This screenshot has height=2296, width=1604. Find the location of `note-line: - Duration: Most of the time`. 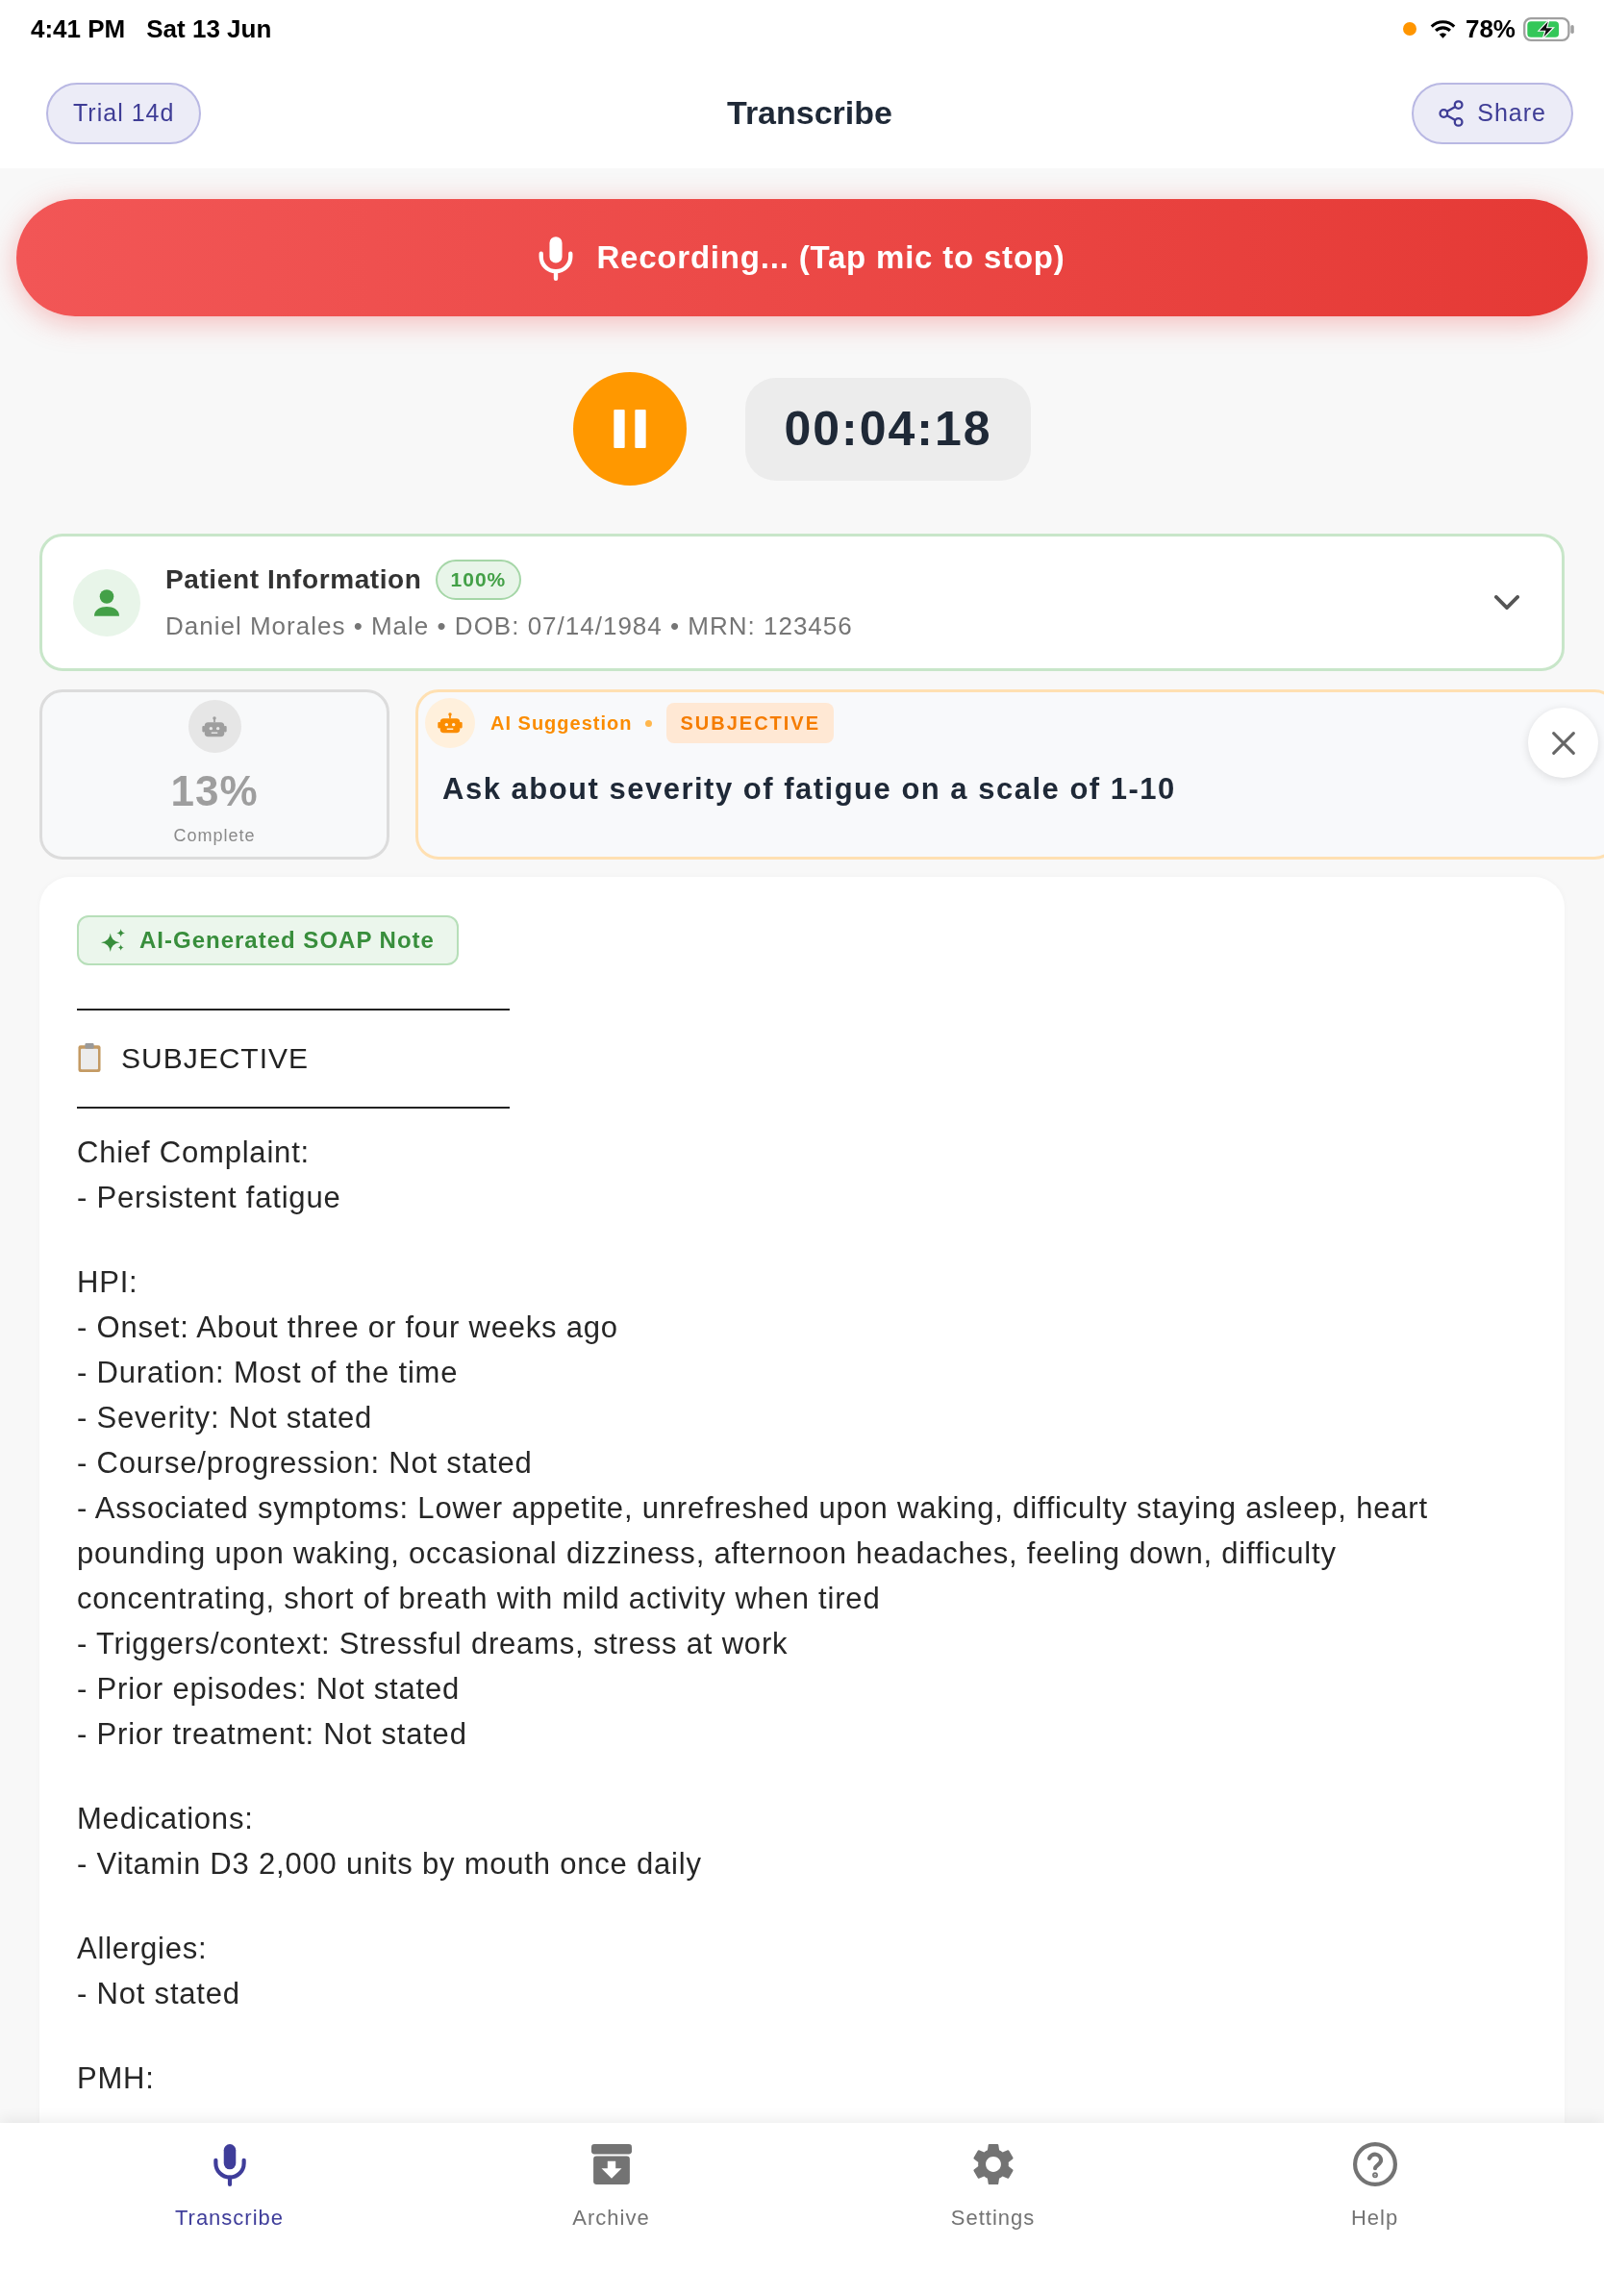

note-line: - Duration: Most of the time is located at coordinates (268, 1373).